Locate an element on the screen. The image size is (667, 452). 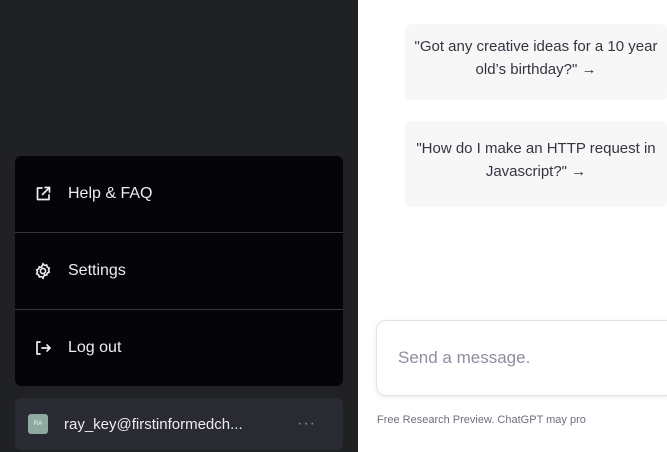
message-composer is located at coordinates (521, 358).